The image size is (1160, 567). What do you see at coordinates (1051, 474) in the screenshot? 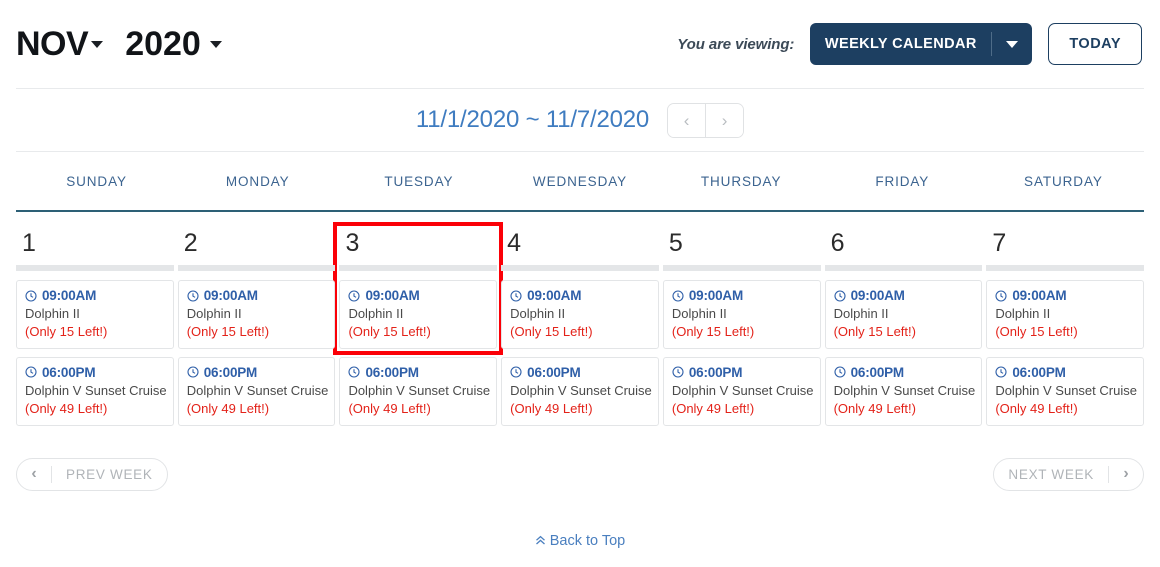
I see `next-week-label: NEXT WEEK` at bounding box center [1051, 474].